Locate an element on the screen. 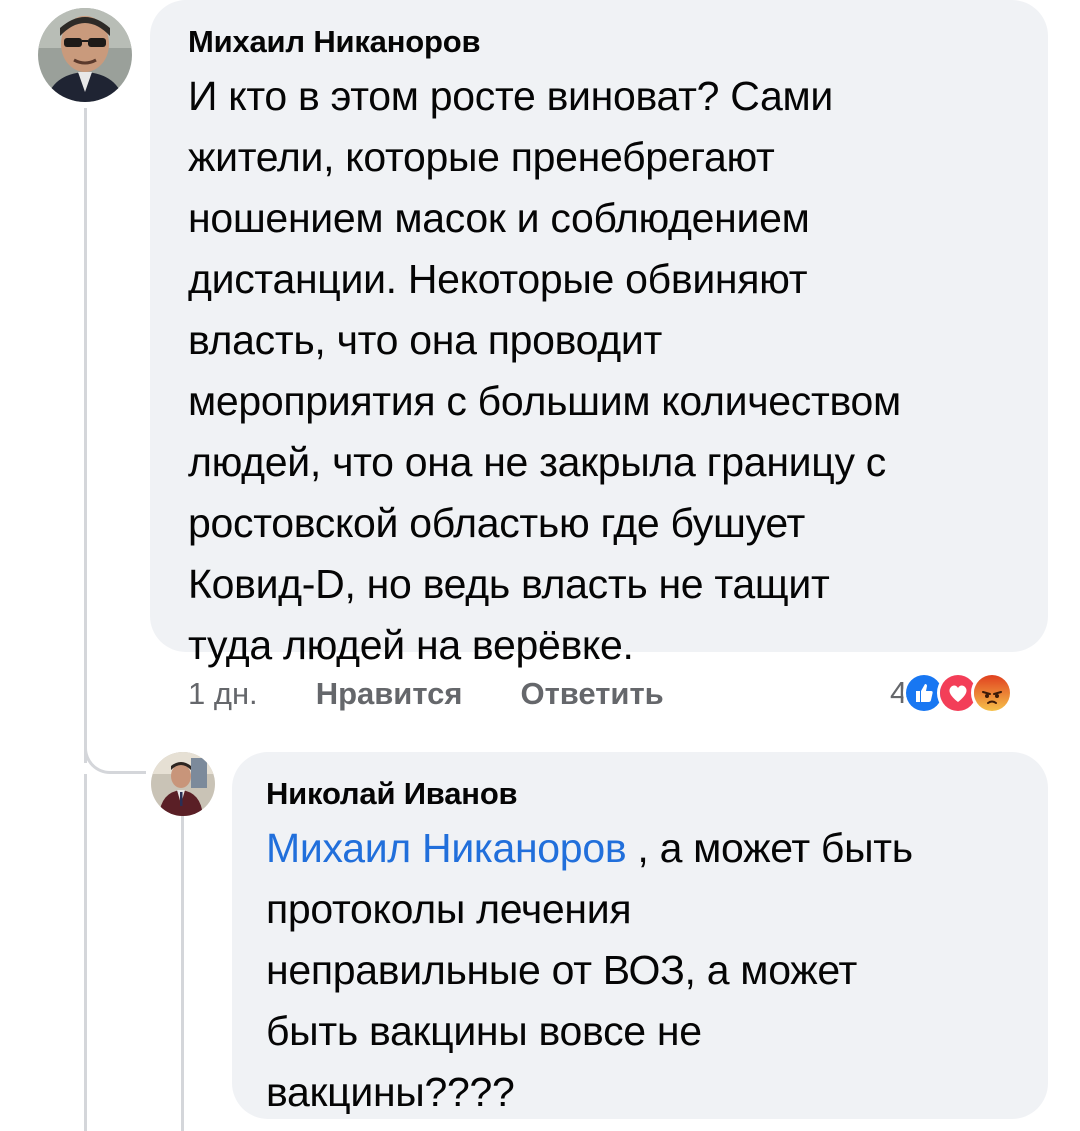 The width and height of the screenshot is (1080, 1131). comment-text-line: жители, которые пренебрегают is located at coordinates (481, 157).